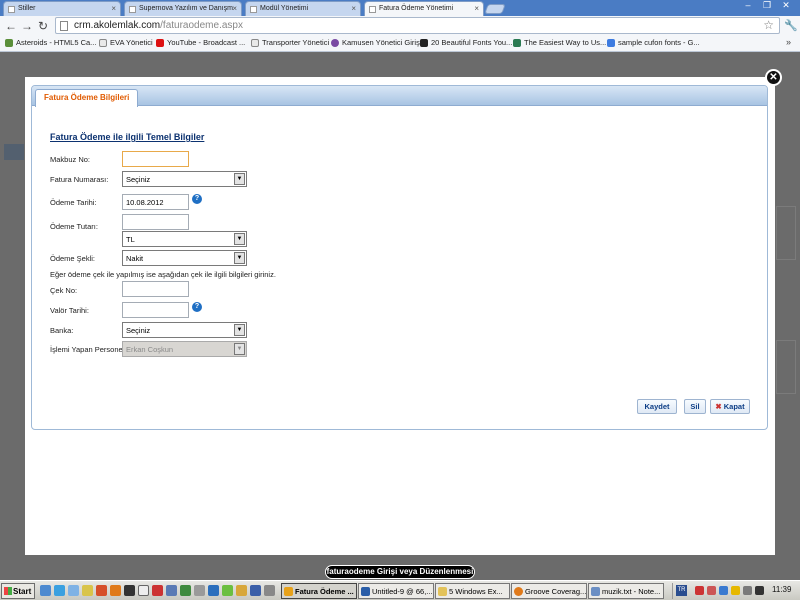 Image resolution: width=800 pixels, height=600 pixels. Describe the element at coordinates (155, 159) in the screenshot. I see `makbuz-no-input` at that location.